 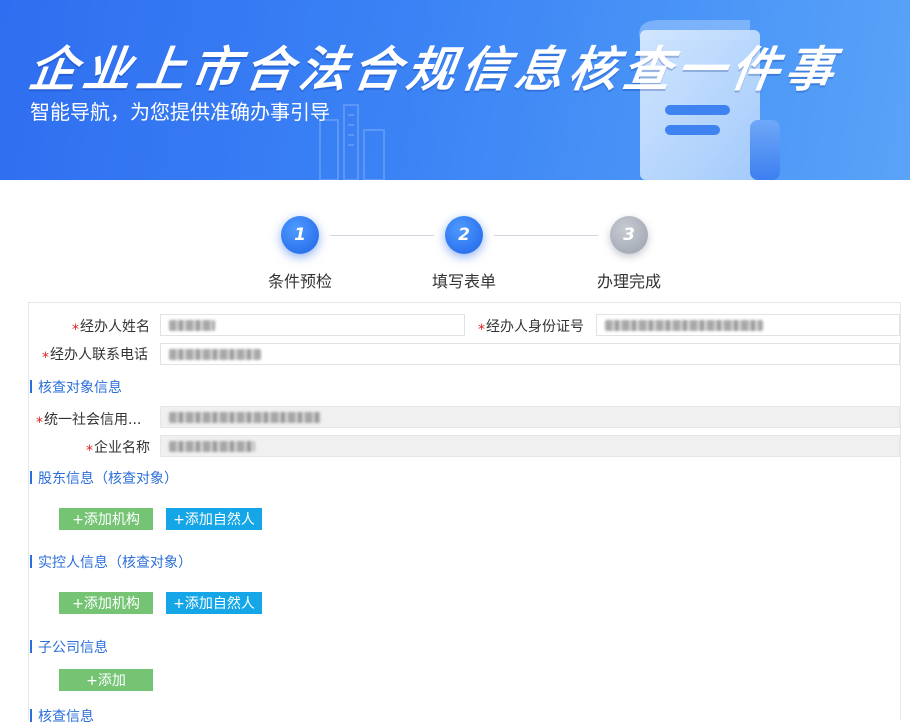 I want to click on step-3-label: 办理完成, so click(x=629, y=281).